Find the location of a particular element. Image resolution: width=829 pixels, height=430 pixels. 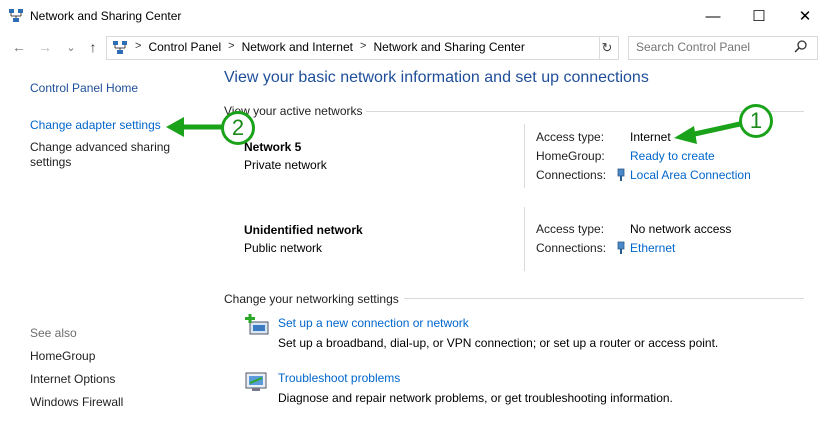

annotation-badge-2: 2 is located at coordinates (238, 128).